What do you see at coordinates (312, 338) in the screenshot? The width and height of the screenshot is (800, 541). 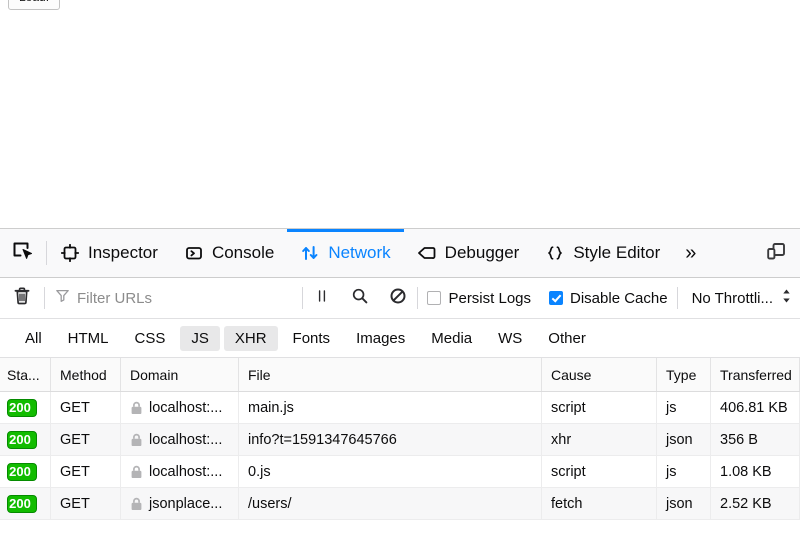 I see `filter-fonts: Fonts` at bounding box center [312, 338].